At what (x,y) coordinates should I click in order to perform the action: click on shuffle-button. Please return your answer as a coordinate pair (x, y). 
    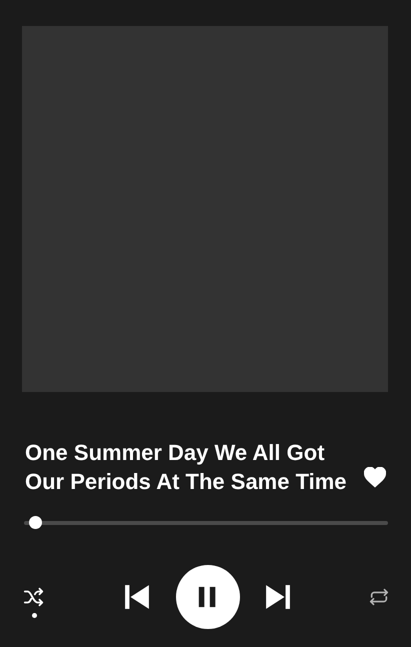
    Looking at the image, I should click on (34, 597).